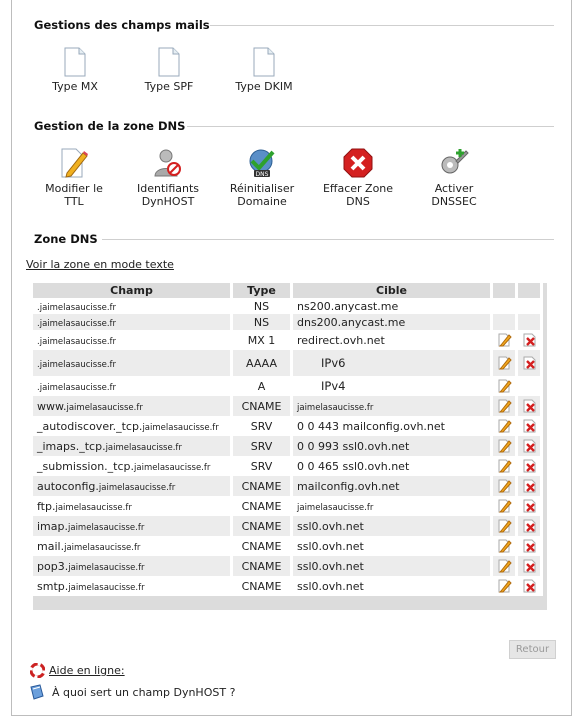 Image resolution: width=576 pixels, height=728 pixels. I want to click on cell-champ: _autodiscover._tcp.jaimelasaucisse.fr, so click(131, 426).